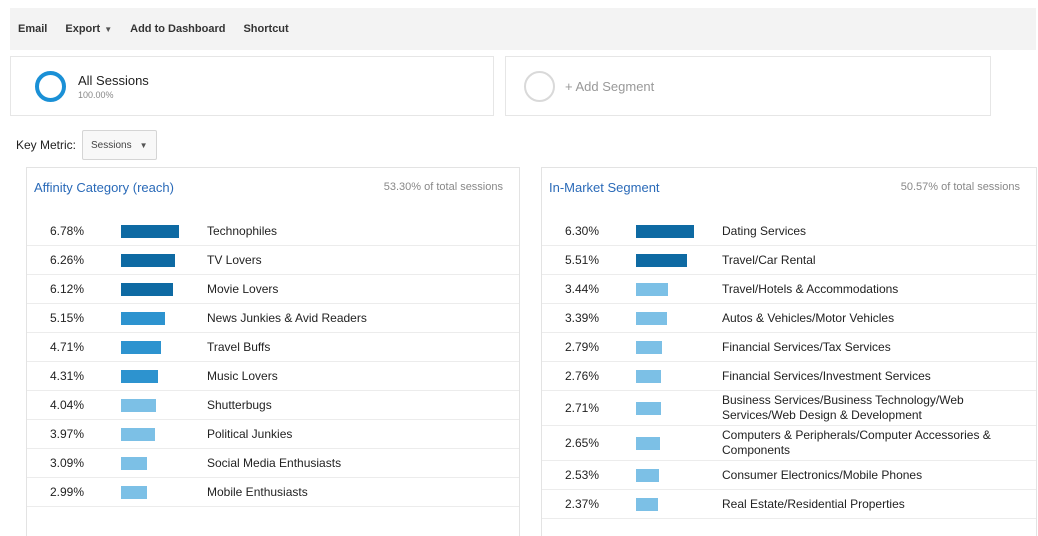 This screenshot has height=536, width=1038. What do you see at coordinates (582, 443) in the screenshot?
I see `row-percent: 2.65%` at bounding box center [582, 443].